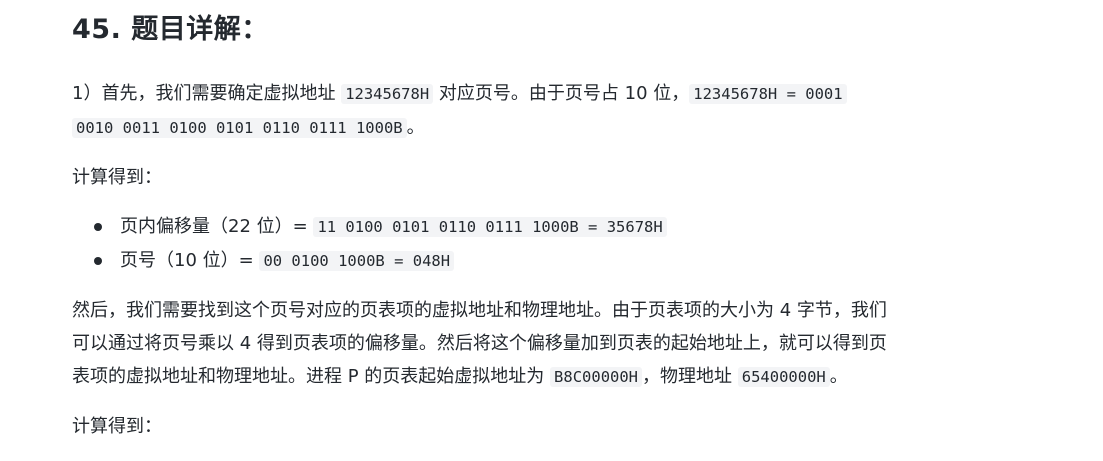 Image resolution: width=1103 pixels, height=461 pixels. Describe the element at coordinates (170, 29) in the screenshot. I see `question-heading: 45. 题目详解：` at that location.